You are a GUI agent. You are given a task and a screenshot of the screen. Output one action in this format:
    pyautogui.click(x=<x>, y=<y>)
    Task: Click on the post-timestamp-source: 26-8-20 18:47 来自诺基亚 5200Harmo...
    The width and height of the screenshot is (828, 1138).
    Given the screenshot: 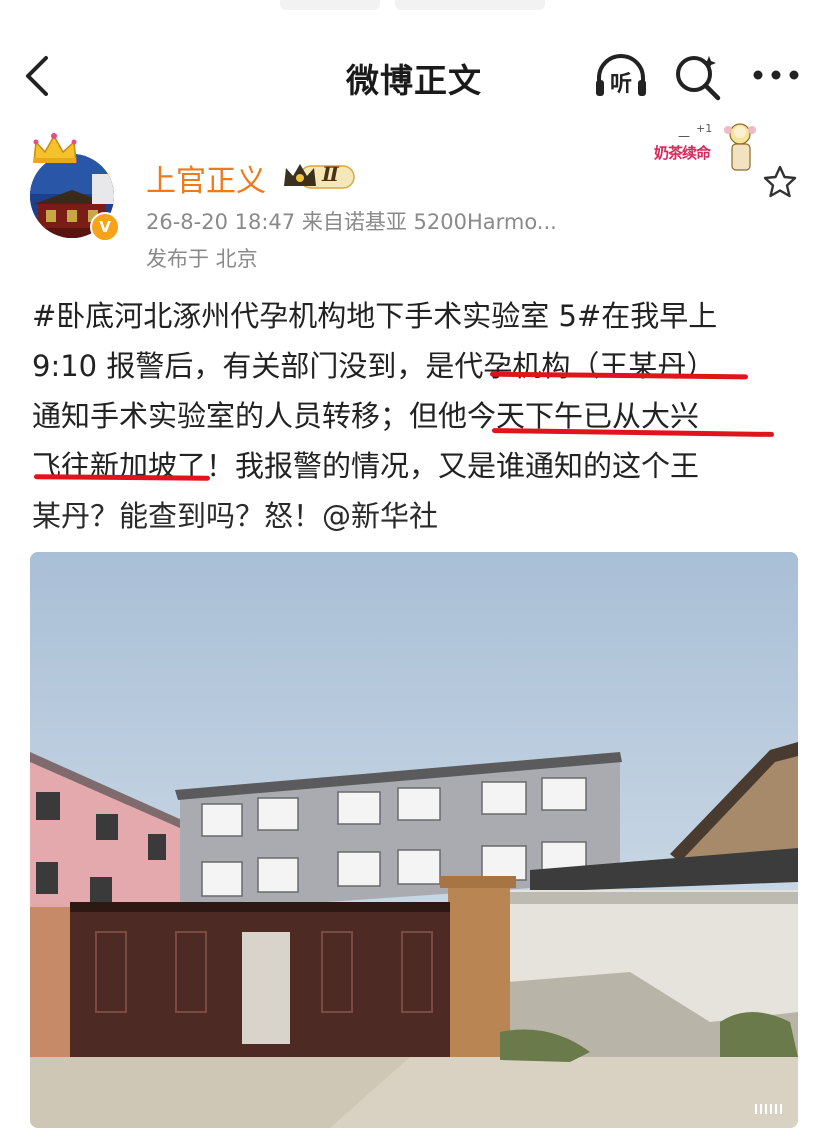 What is the action you would take?
    pyautogui.click(x=351, y=222)
    